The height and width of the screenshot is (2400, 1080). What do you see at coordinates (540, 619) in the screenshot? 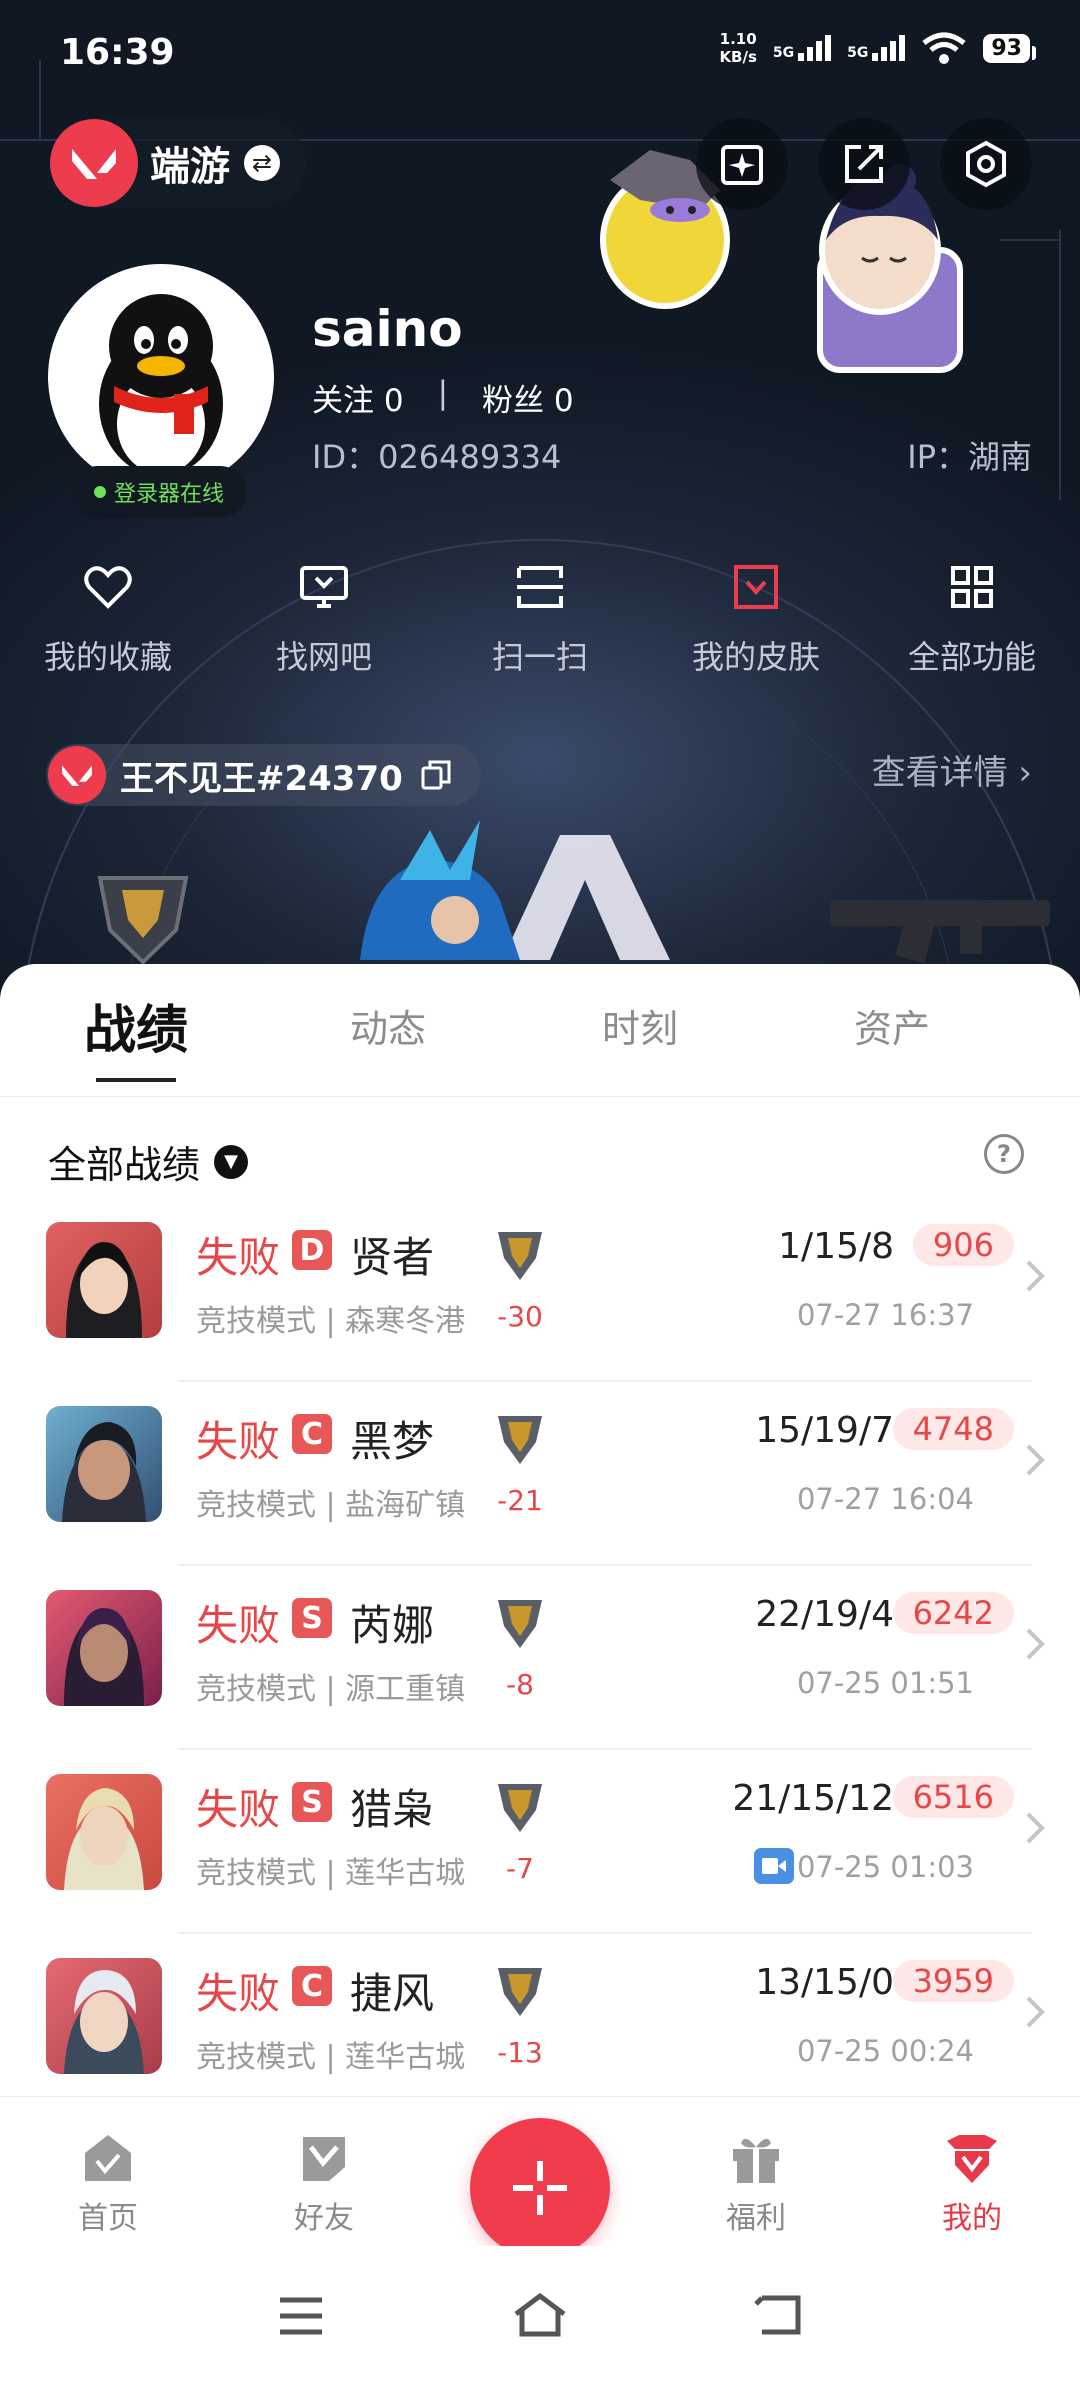
I see `menu-item-scan: 扫一扫` at bounding box center [540, 619].